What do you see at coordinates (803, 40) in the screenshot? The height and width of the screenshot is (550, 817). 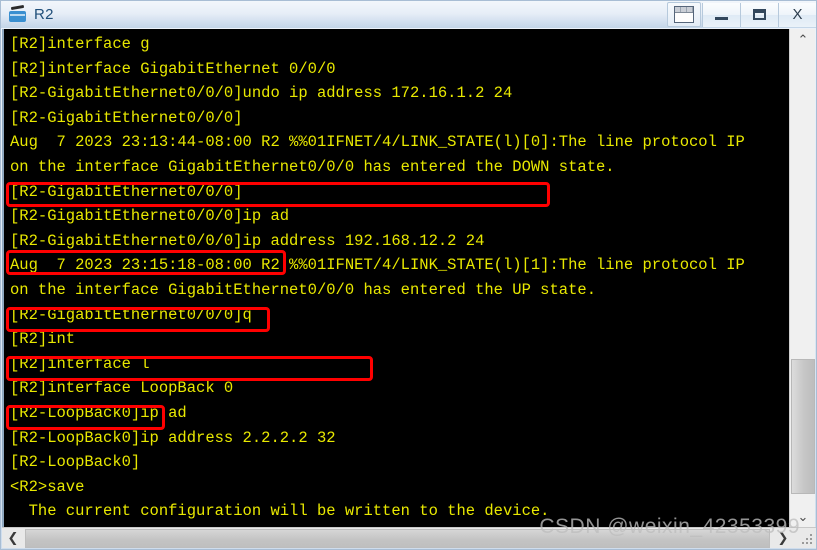 I see `scroll-up-arrow-icon: ⌃` at bounding box center [803, 40].